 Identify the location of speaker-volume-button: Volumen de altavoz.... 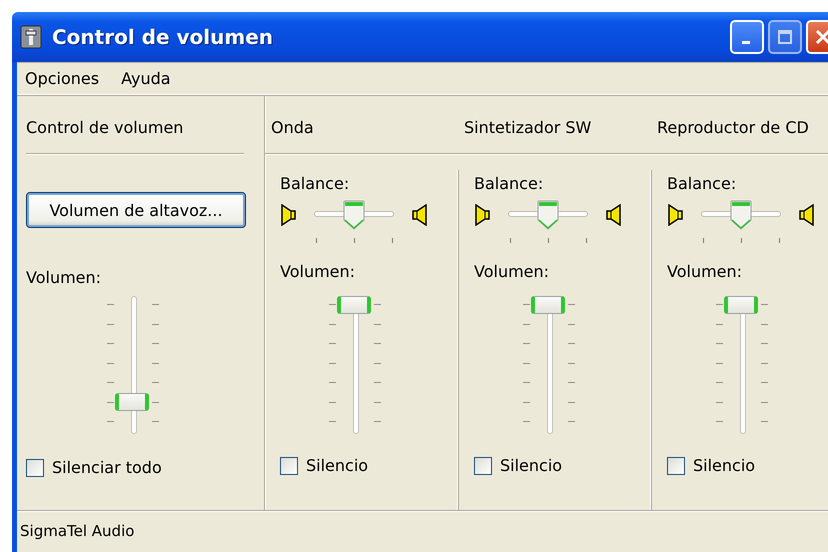
(136, 210).